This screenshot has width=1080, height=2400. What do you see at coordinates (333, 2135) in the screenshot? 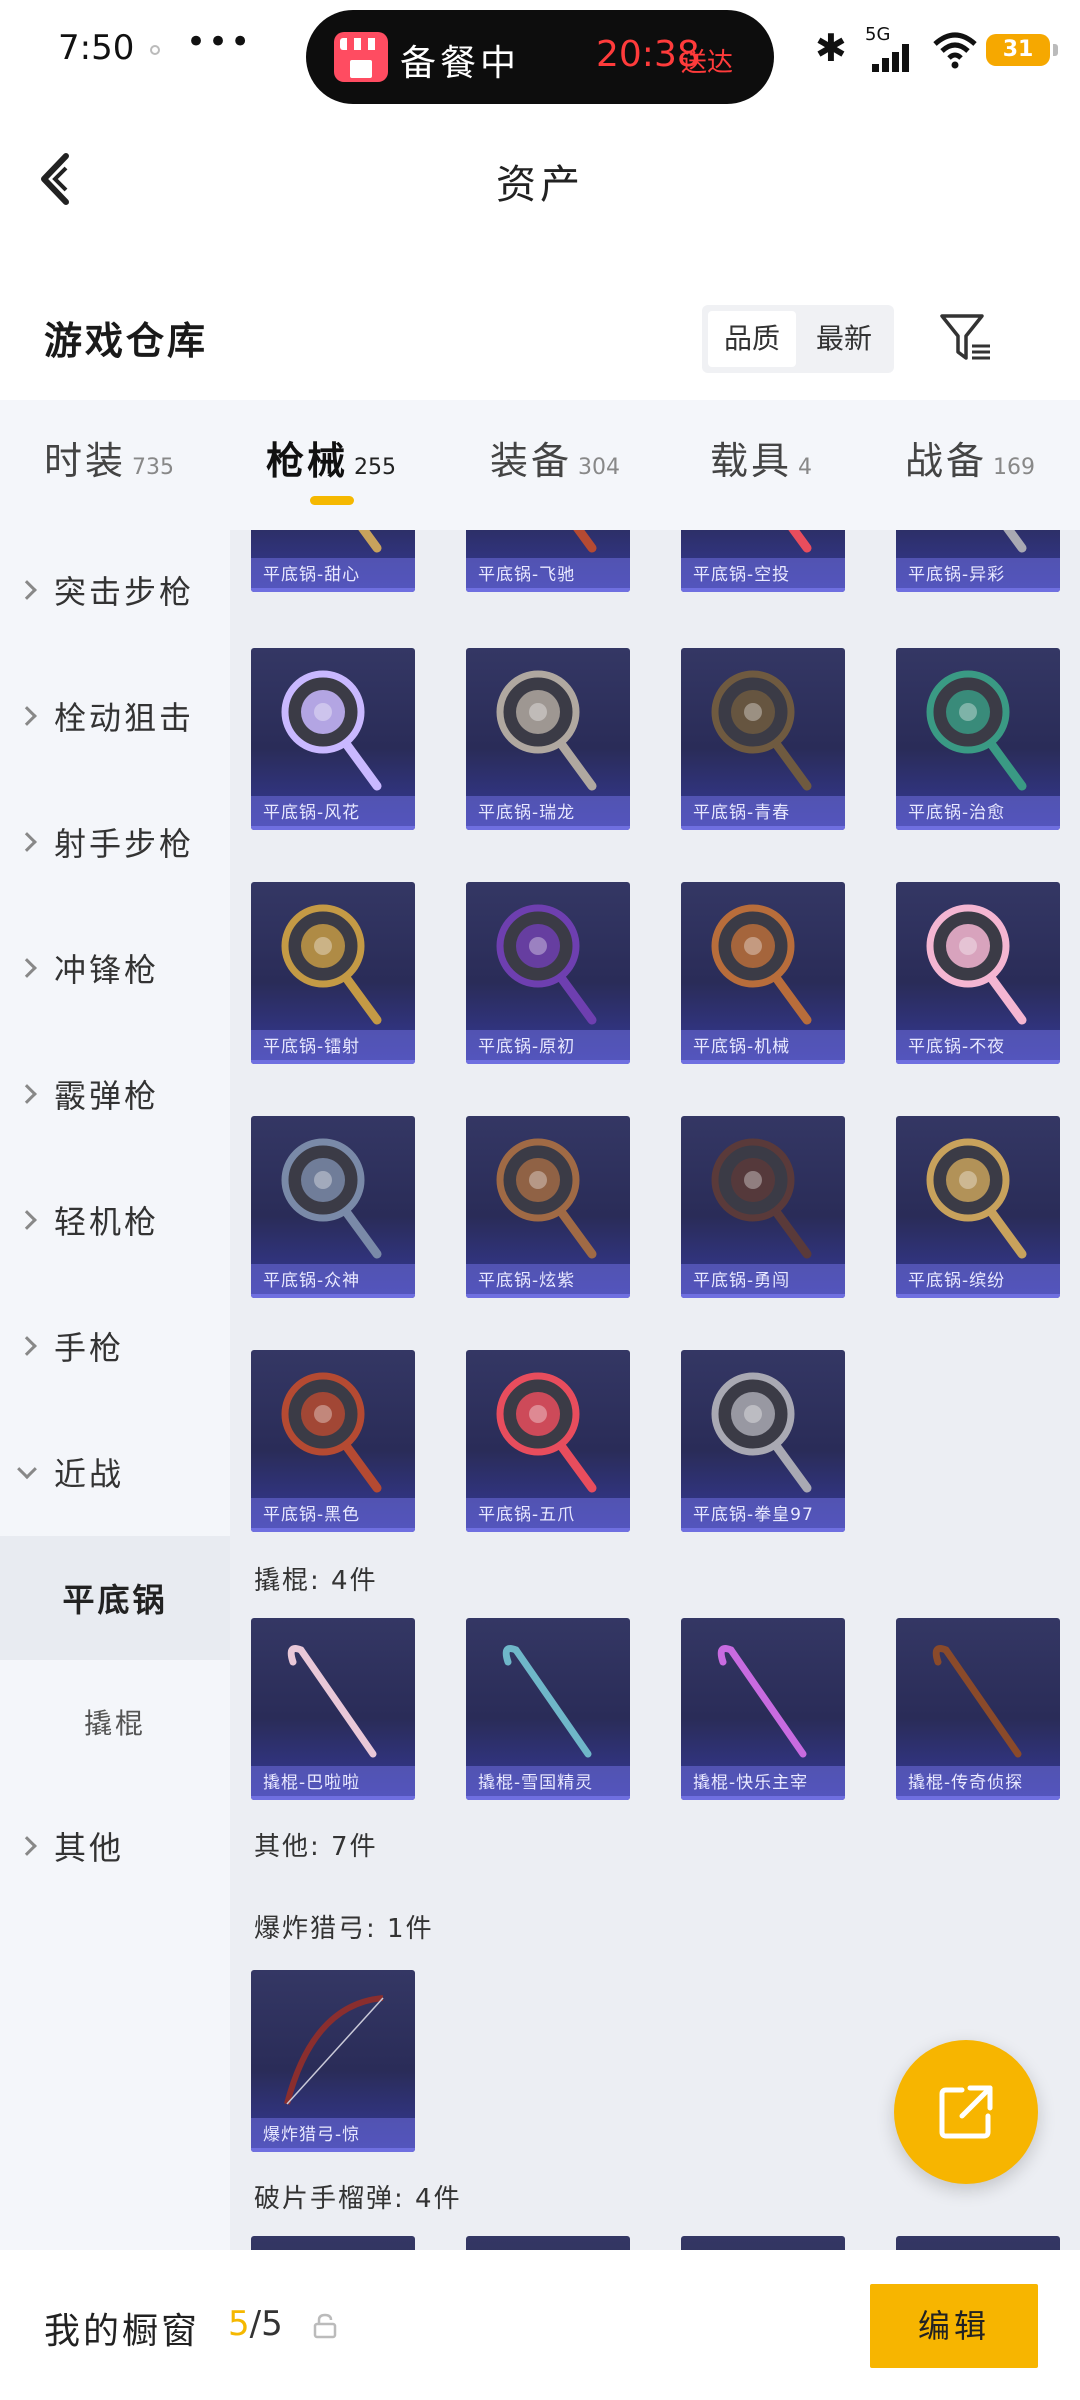
I see `skin-name: 爆炸猎弓-惊` at bounding box center [333, 2135].